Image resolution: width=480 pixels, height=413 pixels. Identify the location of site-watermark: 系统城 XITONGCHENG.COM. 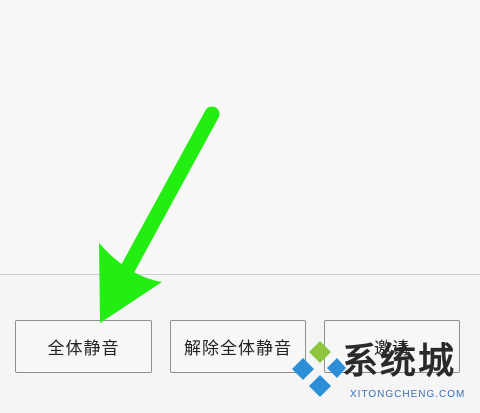
(382, 375).